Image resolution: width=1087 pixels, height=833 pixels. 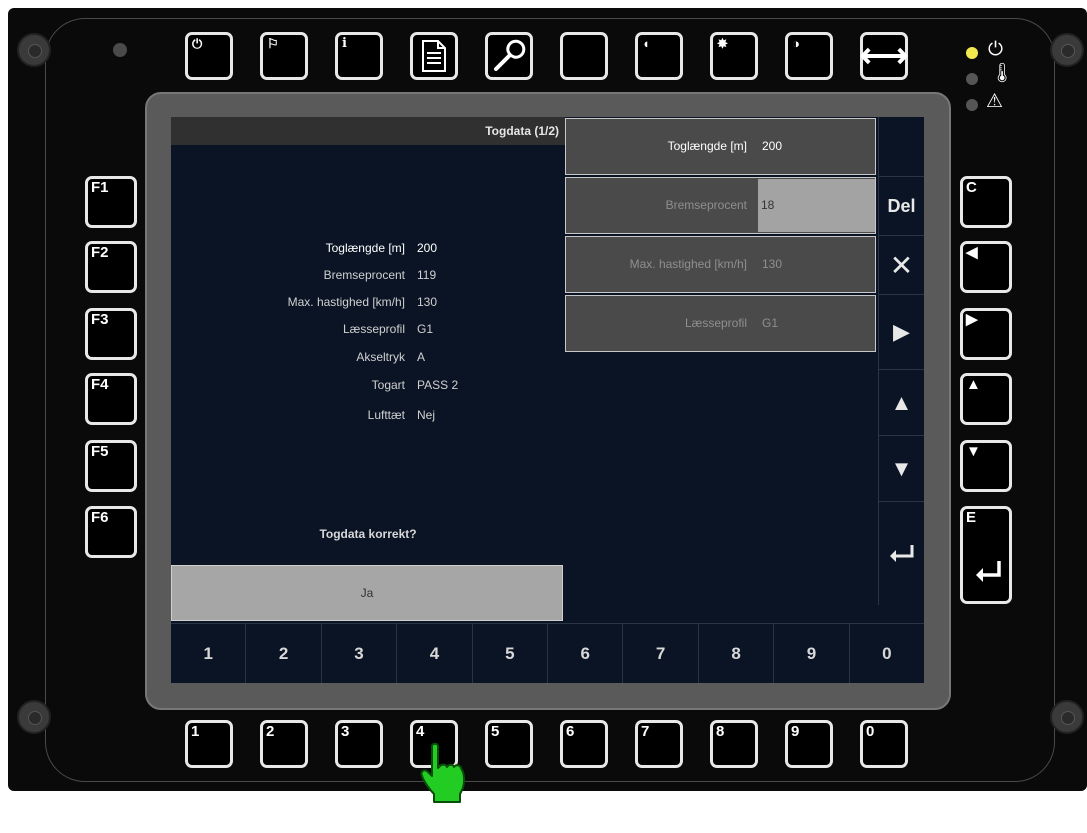 I want to click on brake-percentage-input: 18, so click(x=816, y=205).